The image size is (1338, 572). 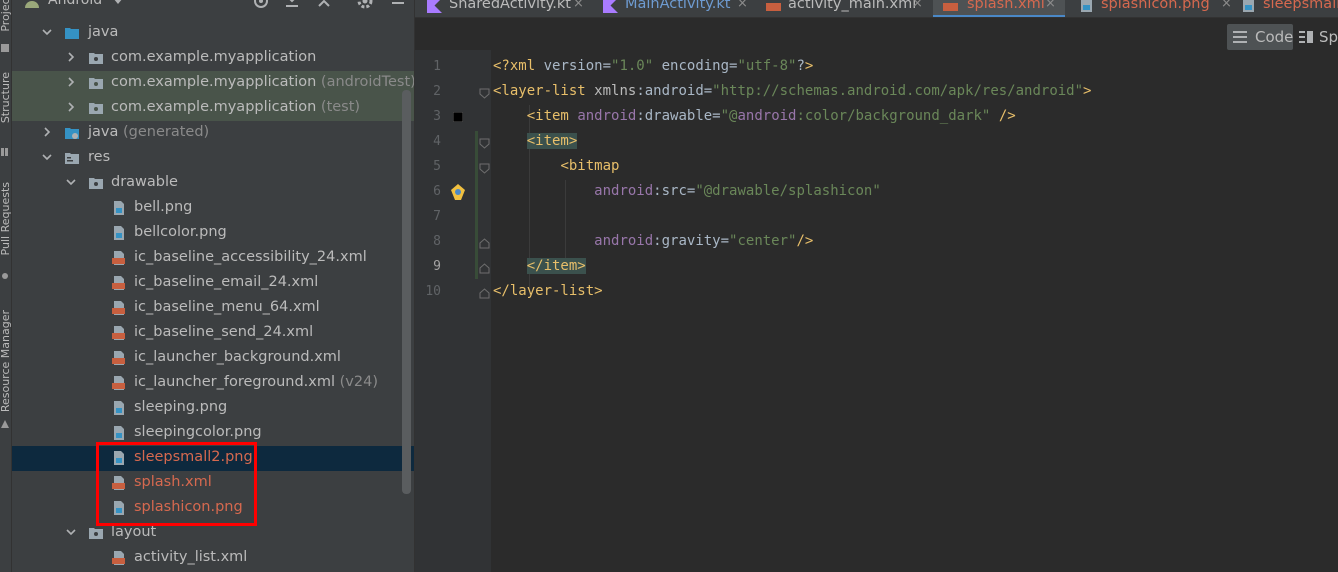 I want to click on tree-item-hint: (v24), so click(x=358, y=382).